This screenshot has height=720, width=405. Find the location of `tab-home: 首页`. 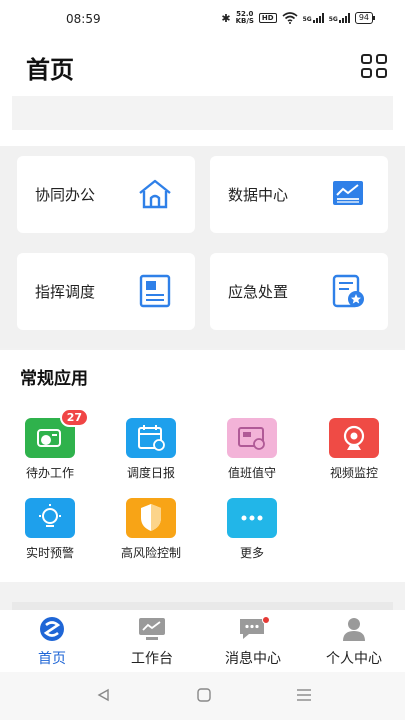

tab-home: 首页 is located at coordinates (52, 642).